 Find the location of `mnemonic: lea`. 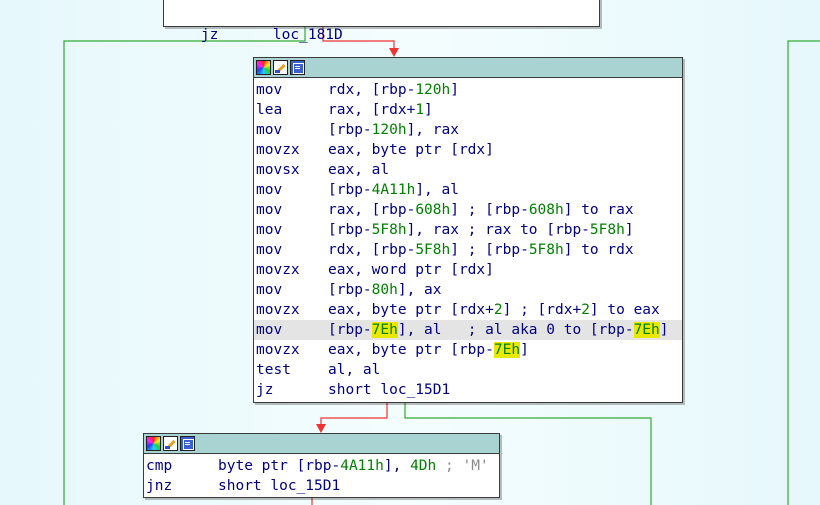

mnemonic: lea is located at coordinates (269, 110).